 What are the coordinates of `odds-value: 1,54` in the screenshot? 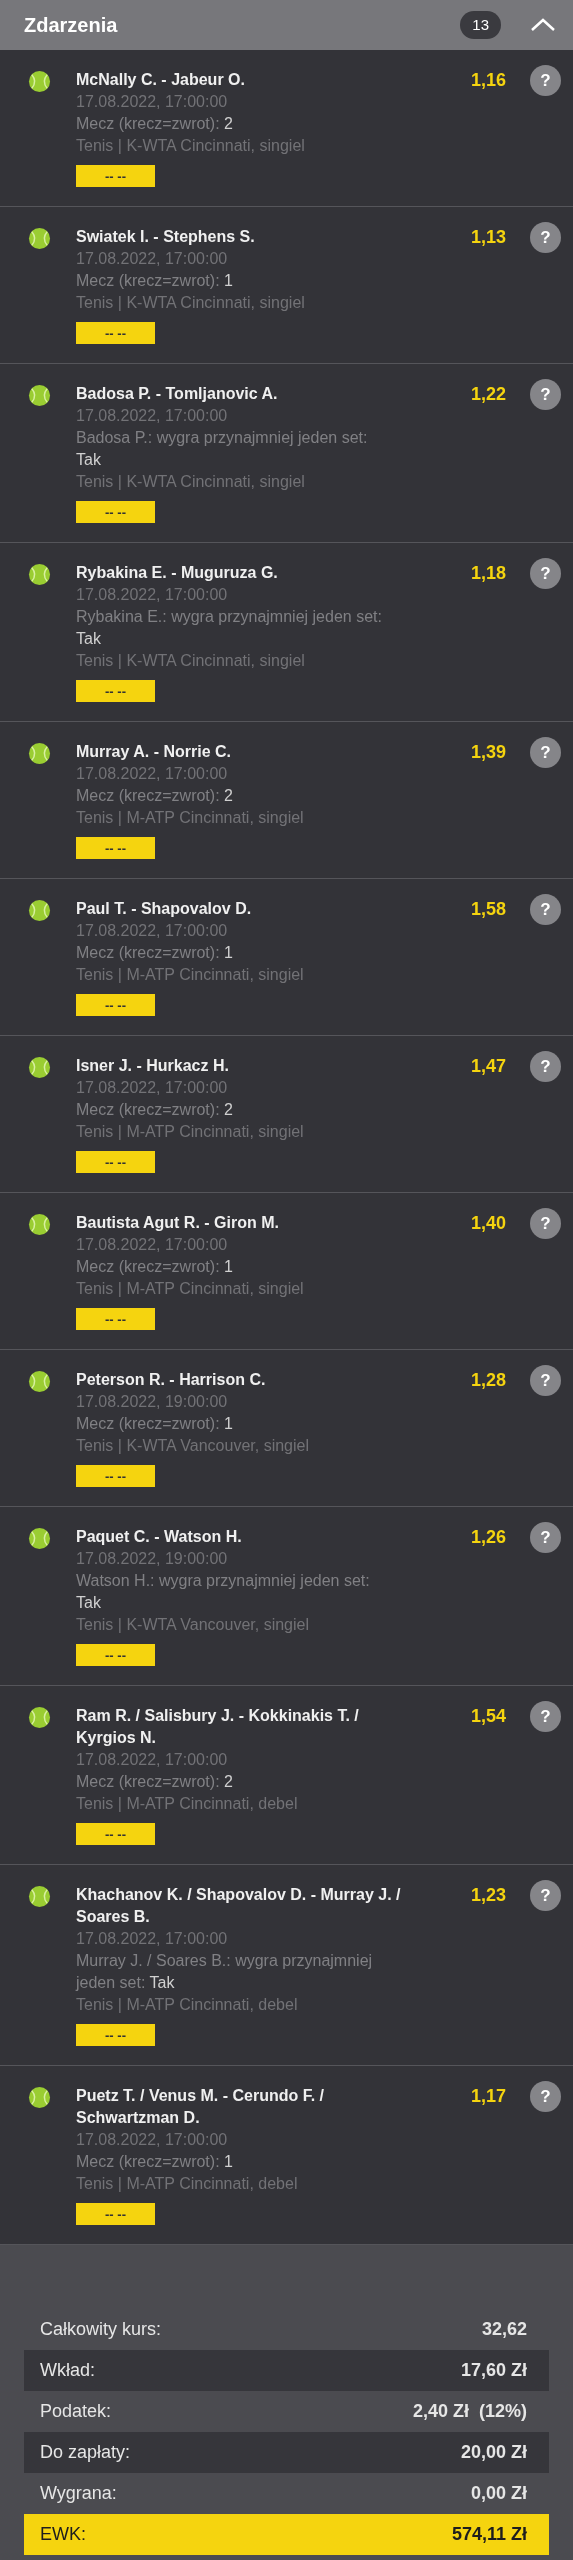 It's located at (488, 1716).